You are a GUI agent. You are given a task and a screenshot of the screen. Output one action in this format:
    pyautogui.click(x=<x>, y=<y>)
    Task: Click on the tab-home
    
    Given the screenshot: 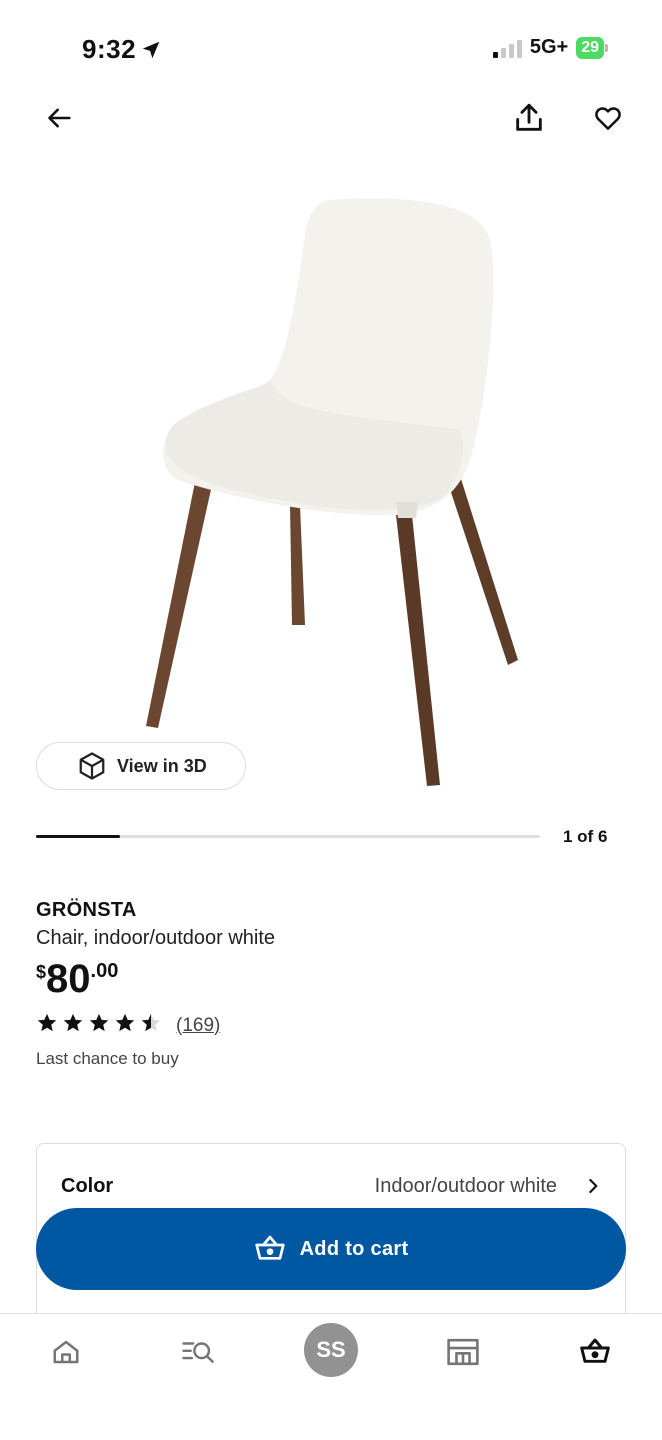 What is the action you would take?
    pyautogui.click(x=66, y=1352)
    